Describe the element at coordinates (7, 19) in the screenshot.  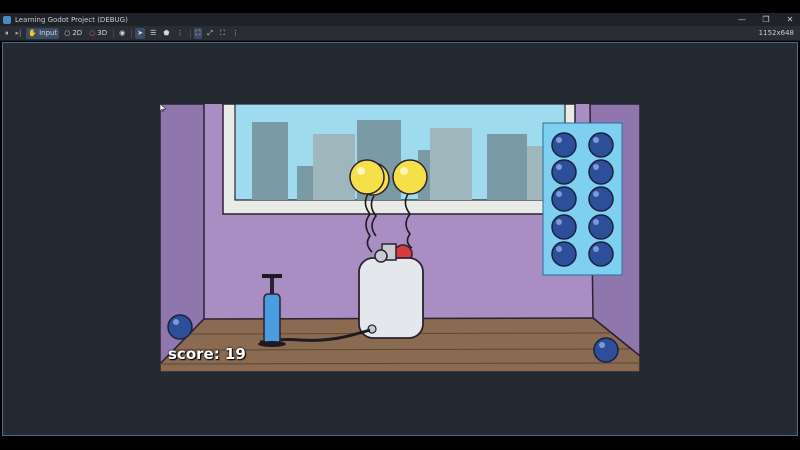
I see `godot-logo-icon` at that location.